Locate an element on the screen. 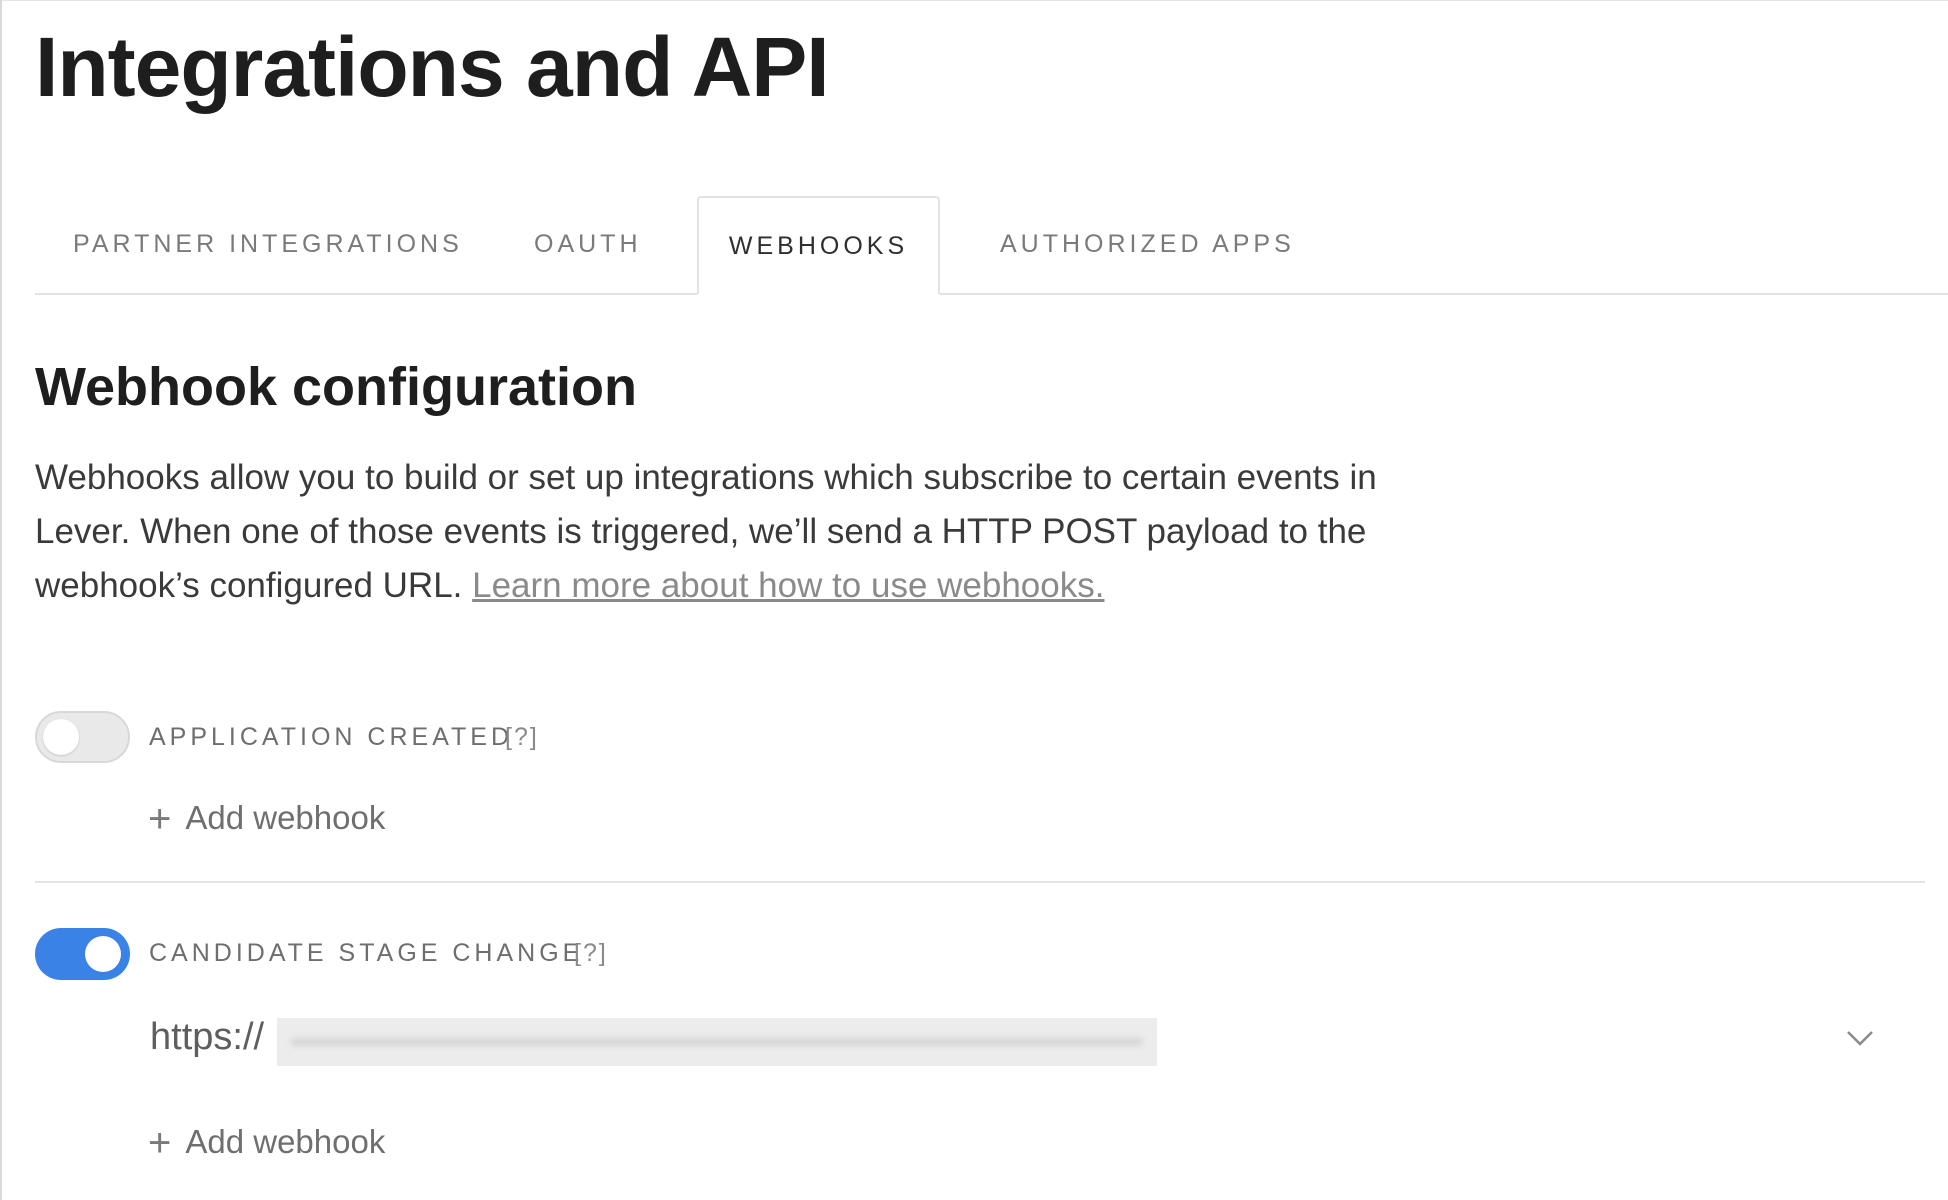  candidate-stage-change-toggle is located at coordinates (82, 954).